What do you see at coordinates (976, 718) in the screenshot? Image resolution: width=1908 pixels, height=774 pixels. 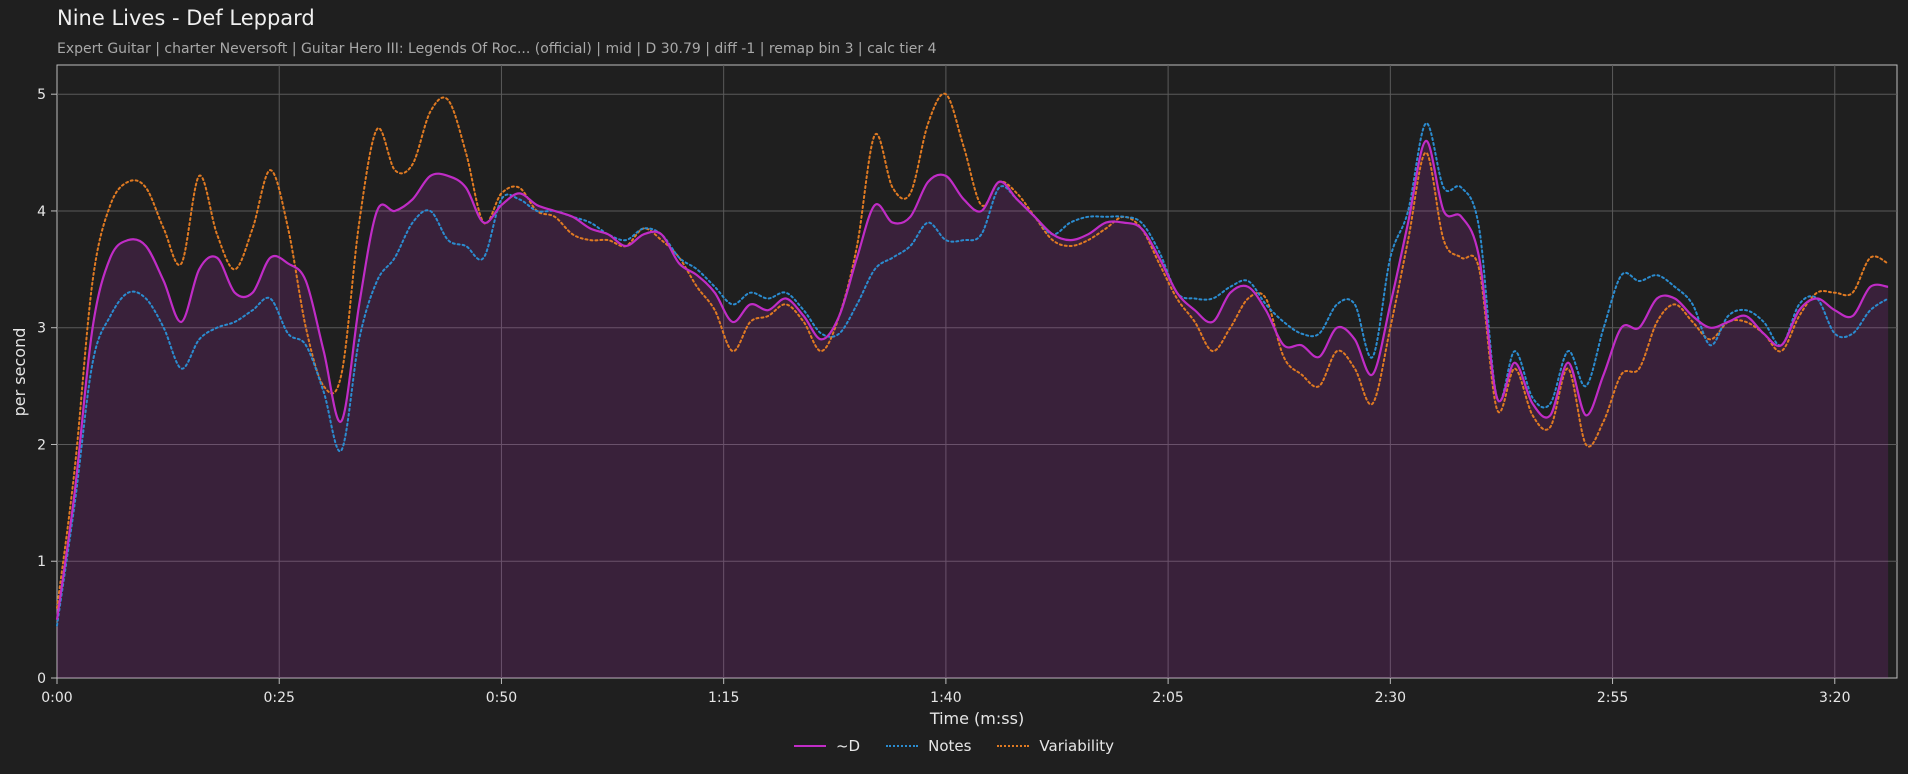 I see `x-axis-label: Time (m:ss)` at bounding box center [976, 718].